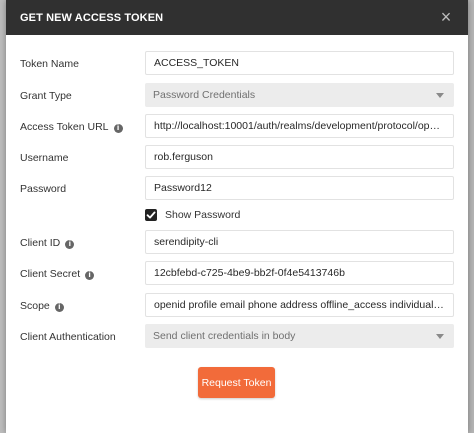 Image resolution: width=474 pixels, height=433 pixels. Describe the element at coordinates (446, 17) in the screenshot. I see `close-icon: ×` at that location.